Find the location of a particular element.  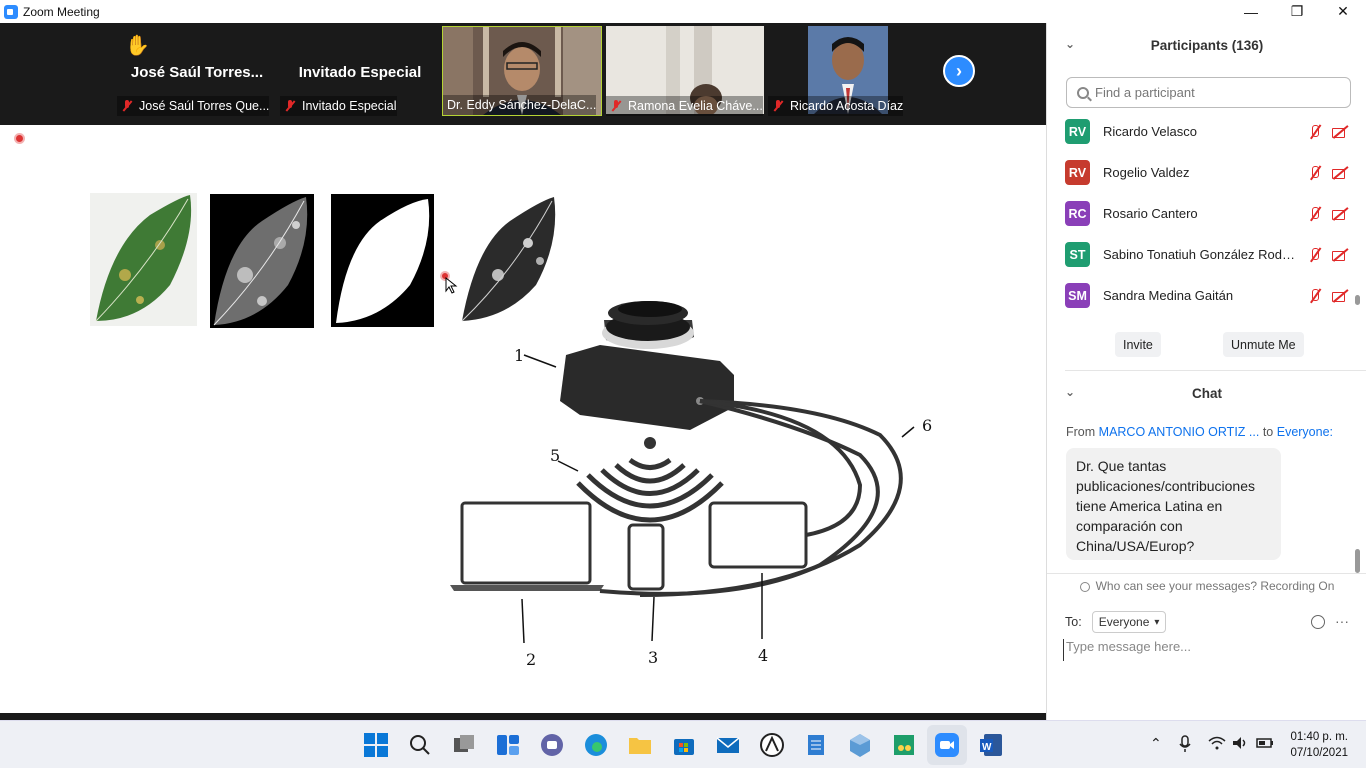

mail-icon is located at coordinates (728, 745).